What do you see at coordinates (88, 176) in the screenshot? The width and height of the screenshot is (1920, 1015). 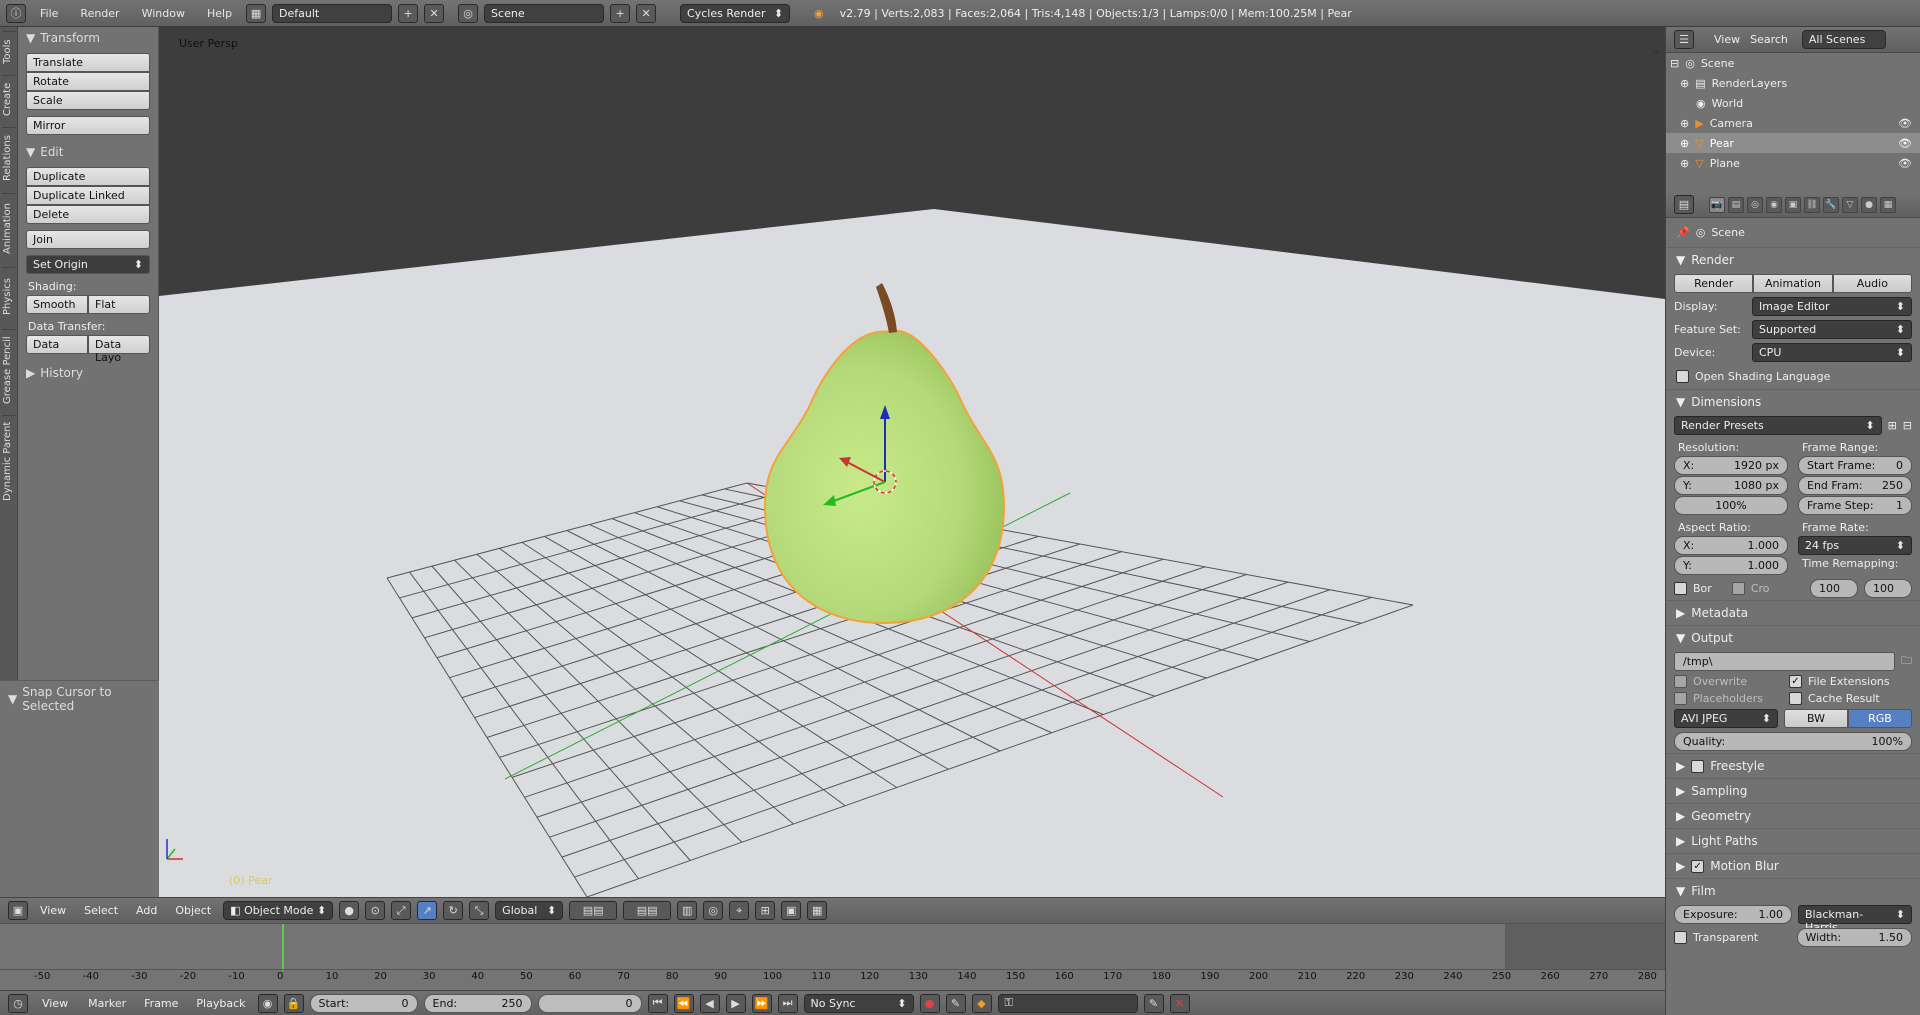 I see `duplicate-button: Duplicate` at bounding box center [88, 176].